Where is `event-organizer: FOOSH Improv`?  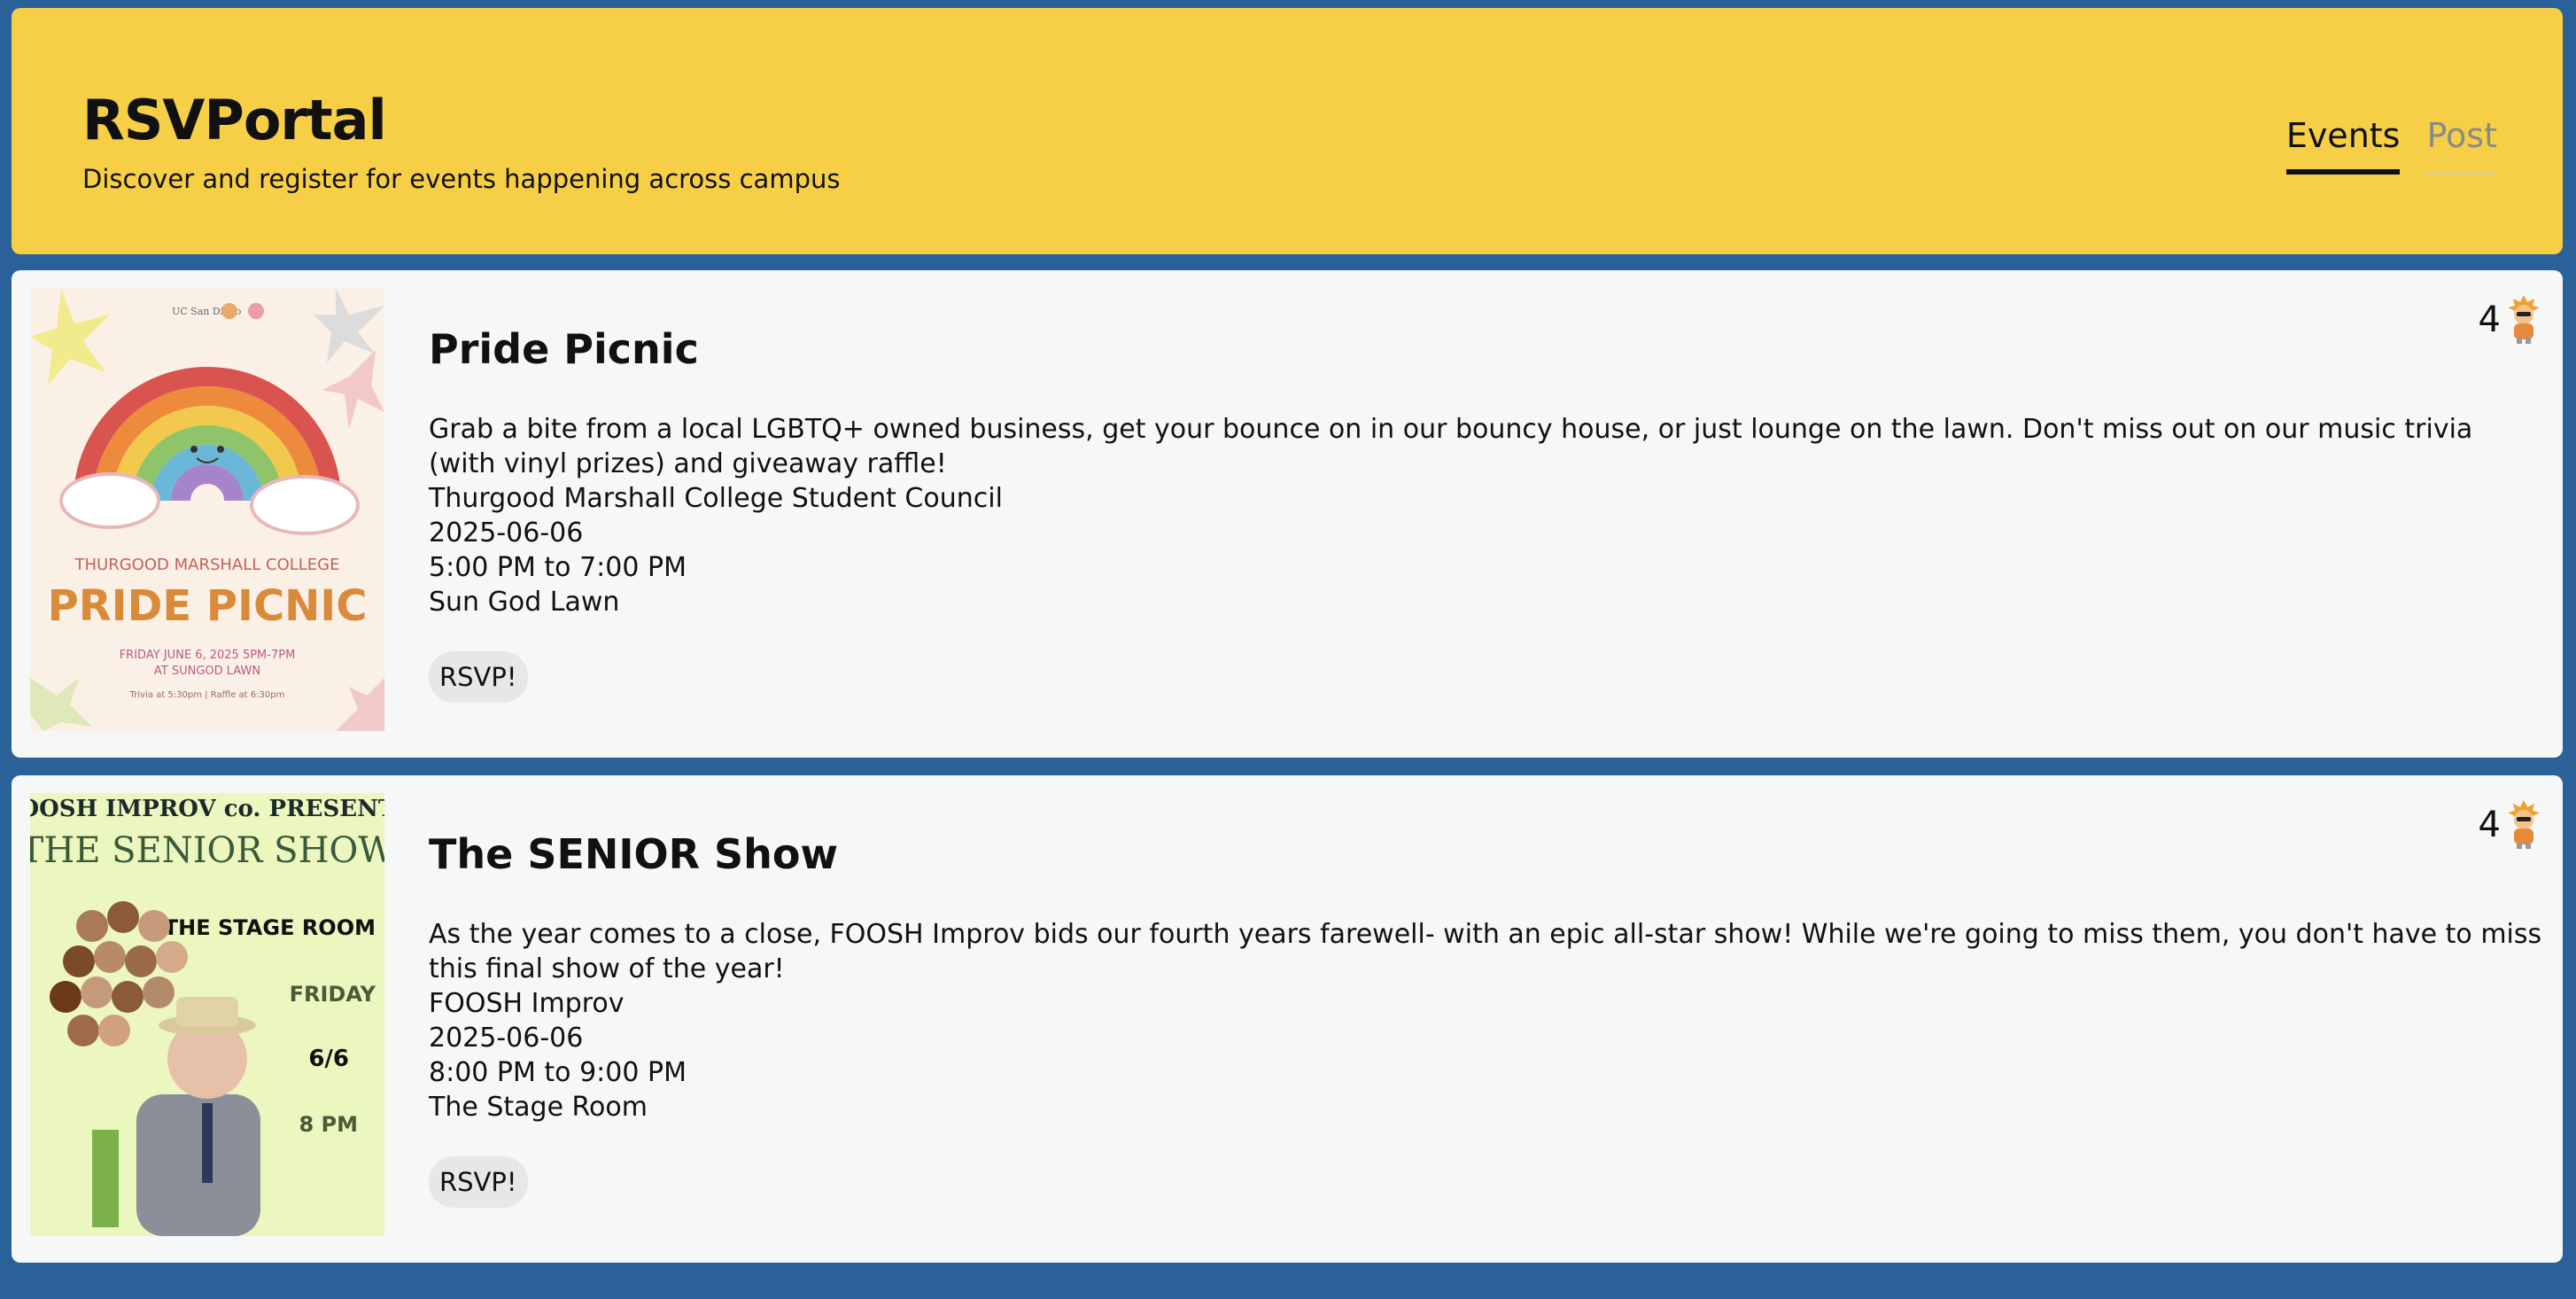
event-organizer: FOOSH Improv is located at coordinates (527, 1003).